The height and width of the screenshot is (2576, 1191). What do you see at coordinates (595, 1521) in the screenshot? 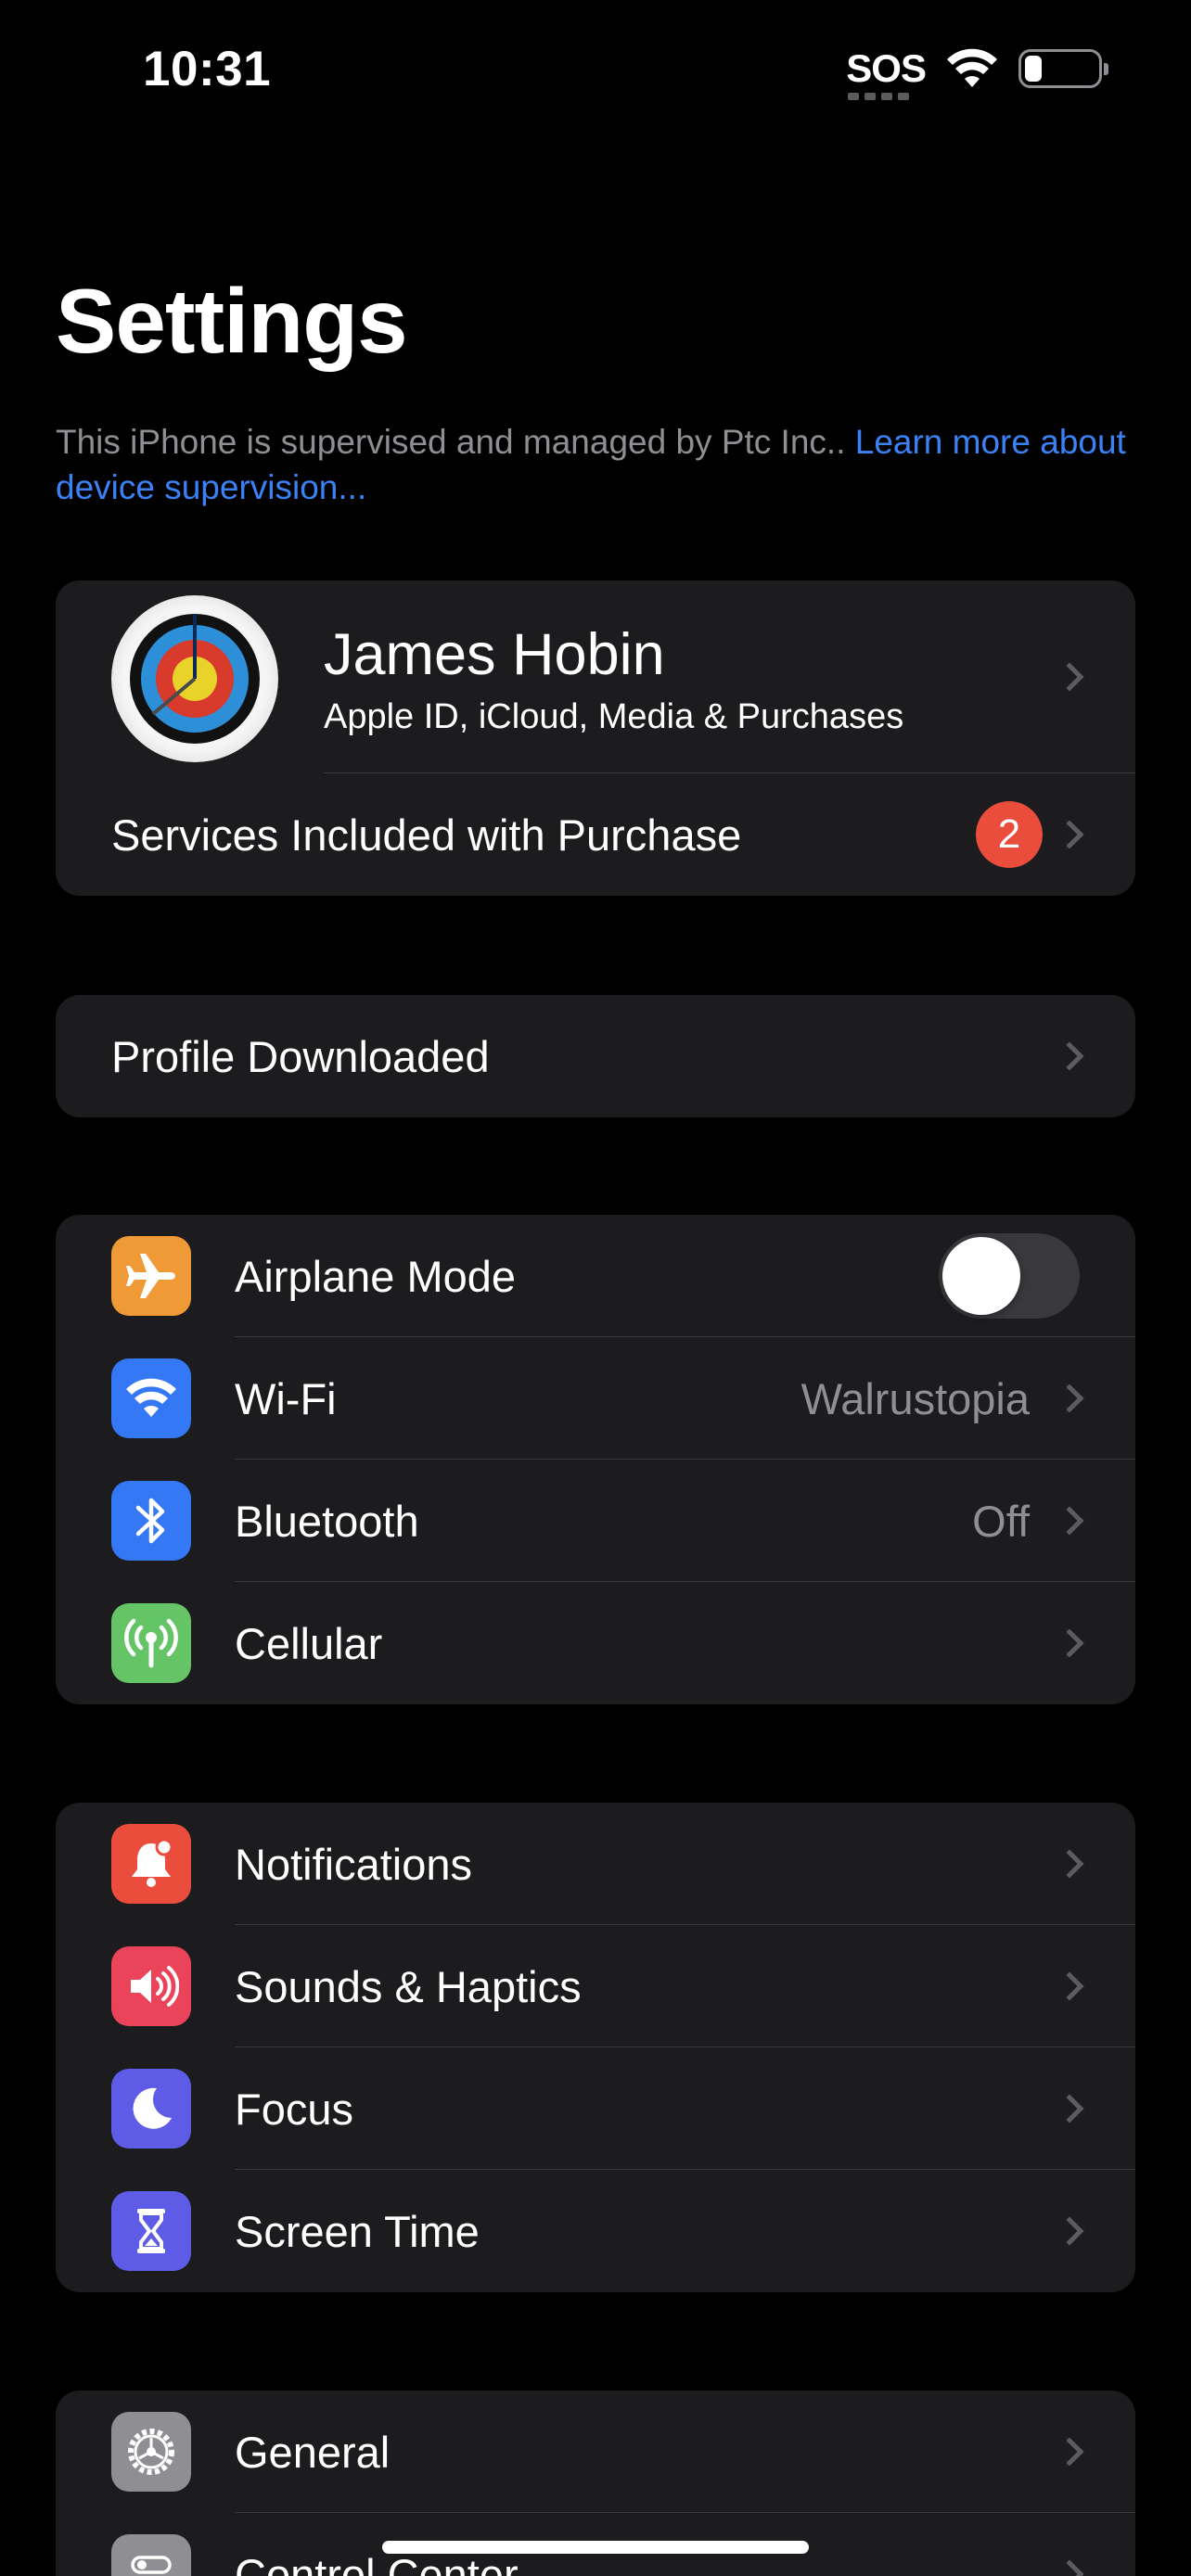
I see `bluetooth-row: Bluetooth Off` at bounding box center [595, 1521].